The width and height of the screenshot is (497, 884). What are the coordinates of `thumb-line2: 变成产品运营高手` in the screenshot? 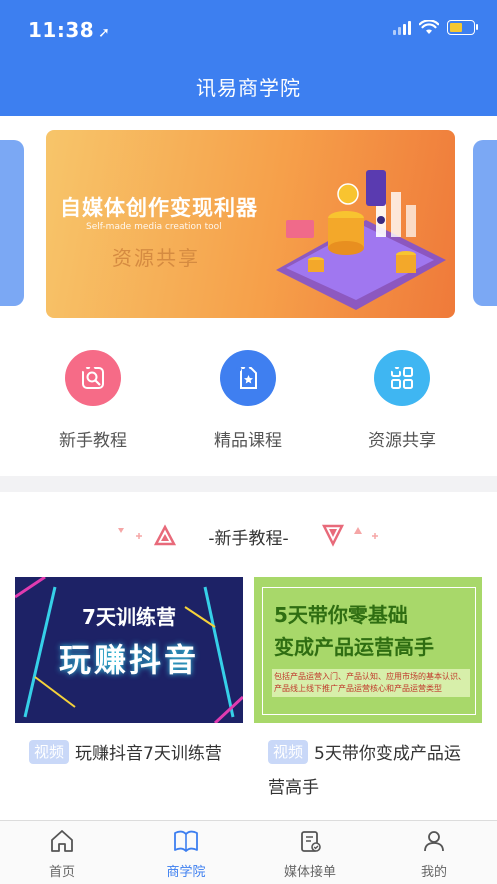 It's located at (354, 647).